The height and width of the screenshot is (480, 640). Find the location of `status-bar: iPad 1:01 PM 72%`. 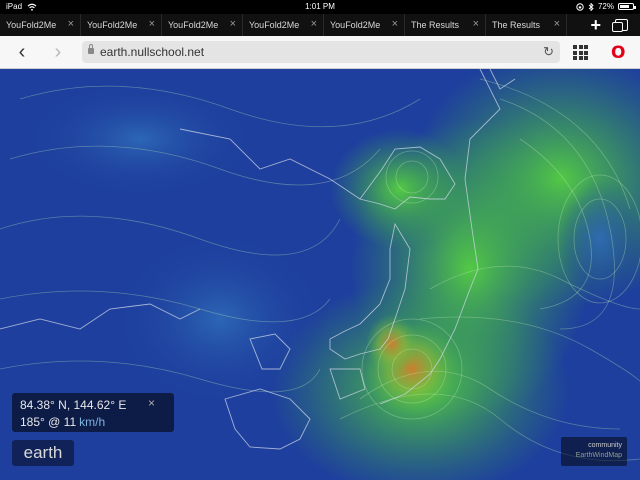

status-bar: iPad 1:01 PM 72% is located at coordinates (320, 7).